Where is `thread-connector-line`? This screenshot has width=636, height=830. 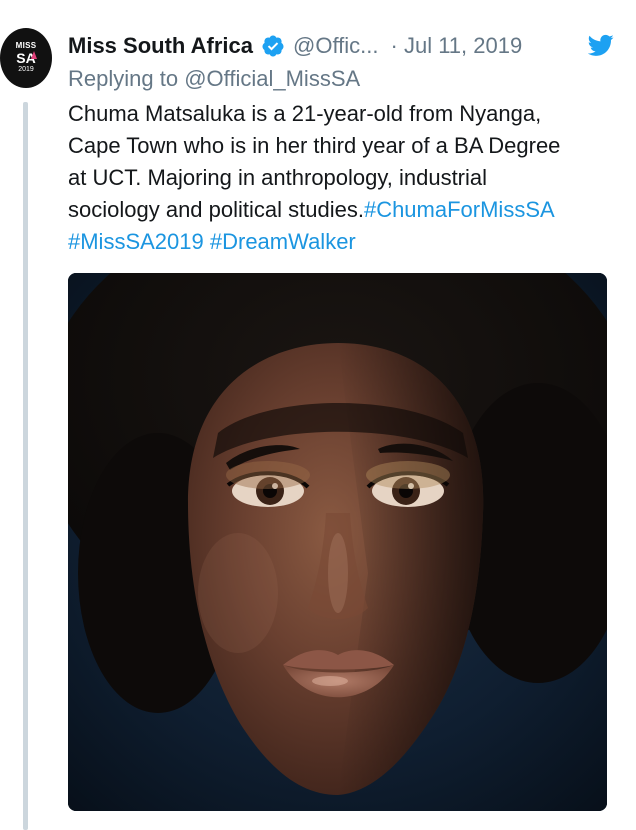
thread-connector-line is located at coordinates (25, 466).